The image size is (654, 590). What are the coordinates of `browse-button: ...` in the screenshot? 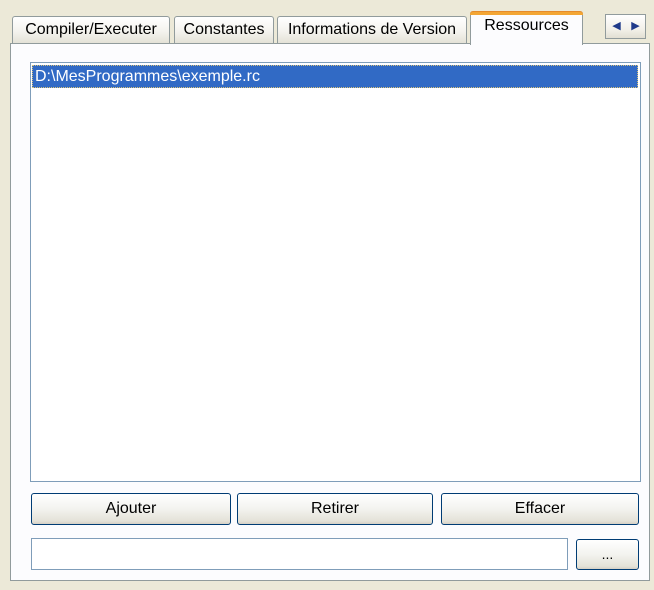 It's located at (607, 554).